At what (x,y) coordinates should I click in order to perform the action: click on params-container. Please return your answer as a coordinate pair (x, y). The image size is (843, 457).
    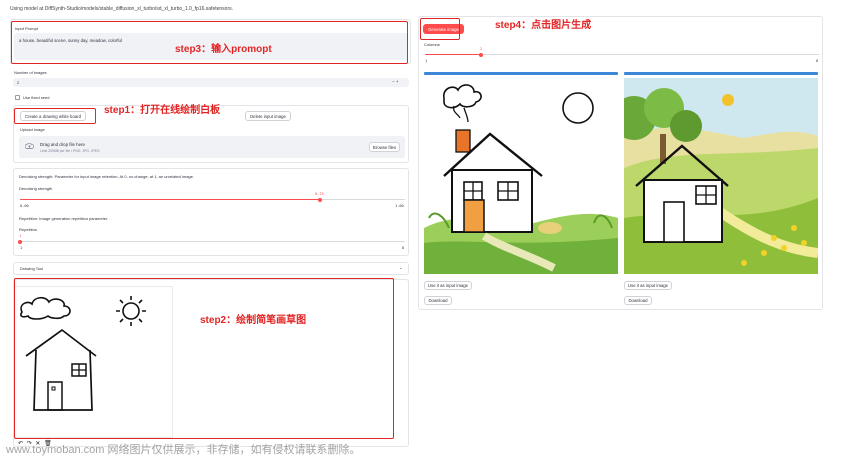
    Looking at the image, I should click on (211, 212).